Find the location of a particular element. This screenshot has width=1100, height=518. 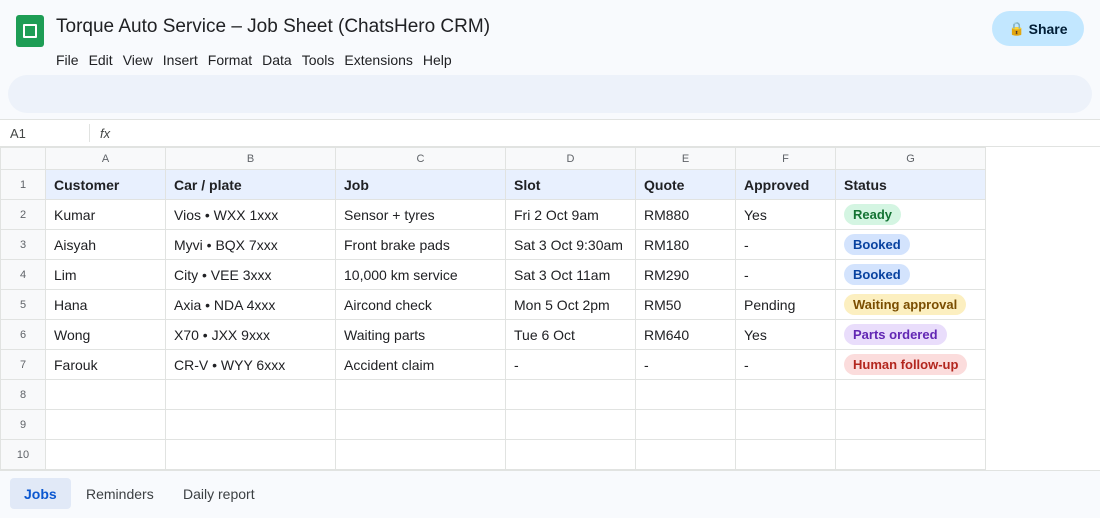

column-header-g: G is located at coordinates (910, 158).